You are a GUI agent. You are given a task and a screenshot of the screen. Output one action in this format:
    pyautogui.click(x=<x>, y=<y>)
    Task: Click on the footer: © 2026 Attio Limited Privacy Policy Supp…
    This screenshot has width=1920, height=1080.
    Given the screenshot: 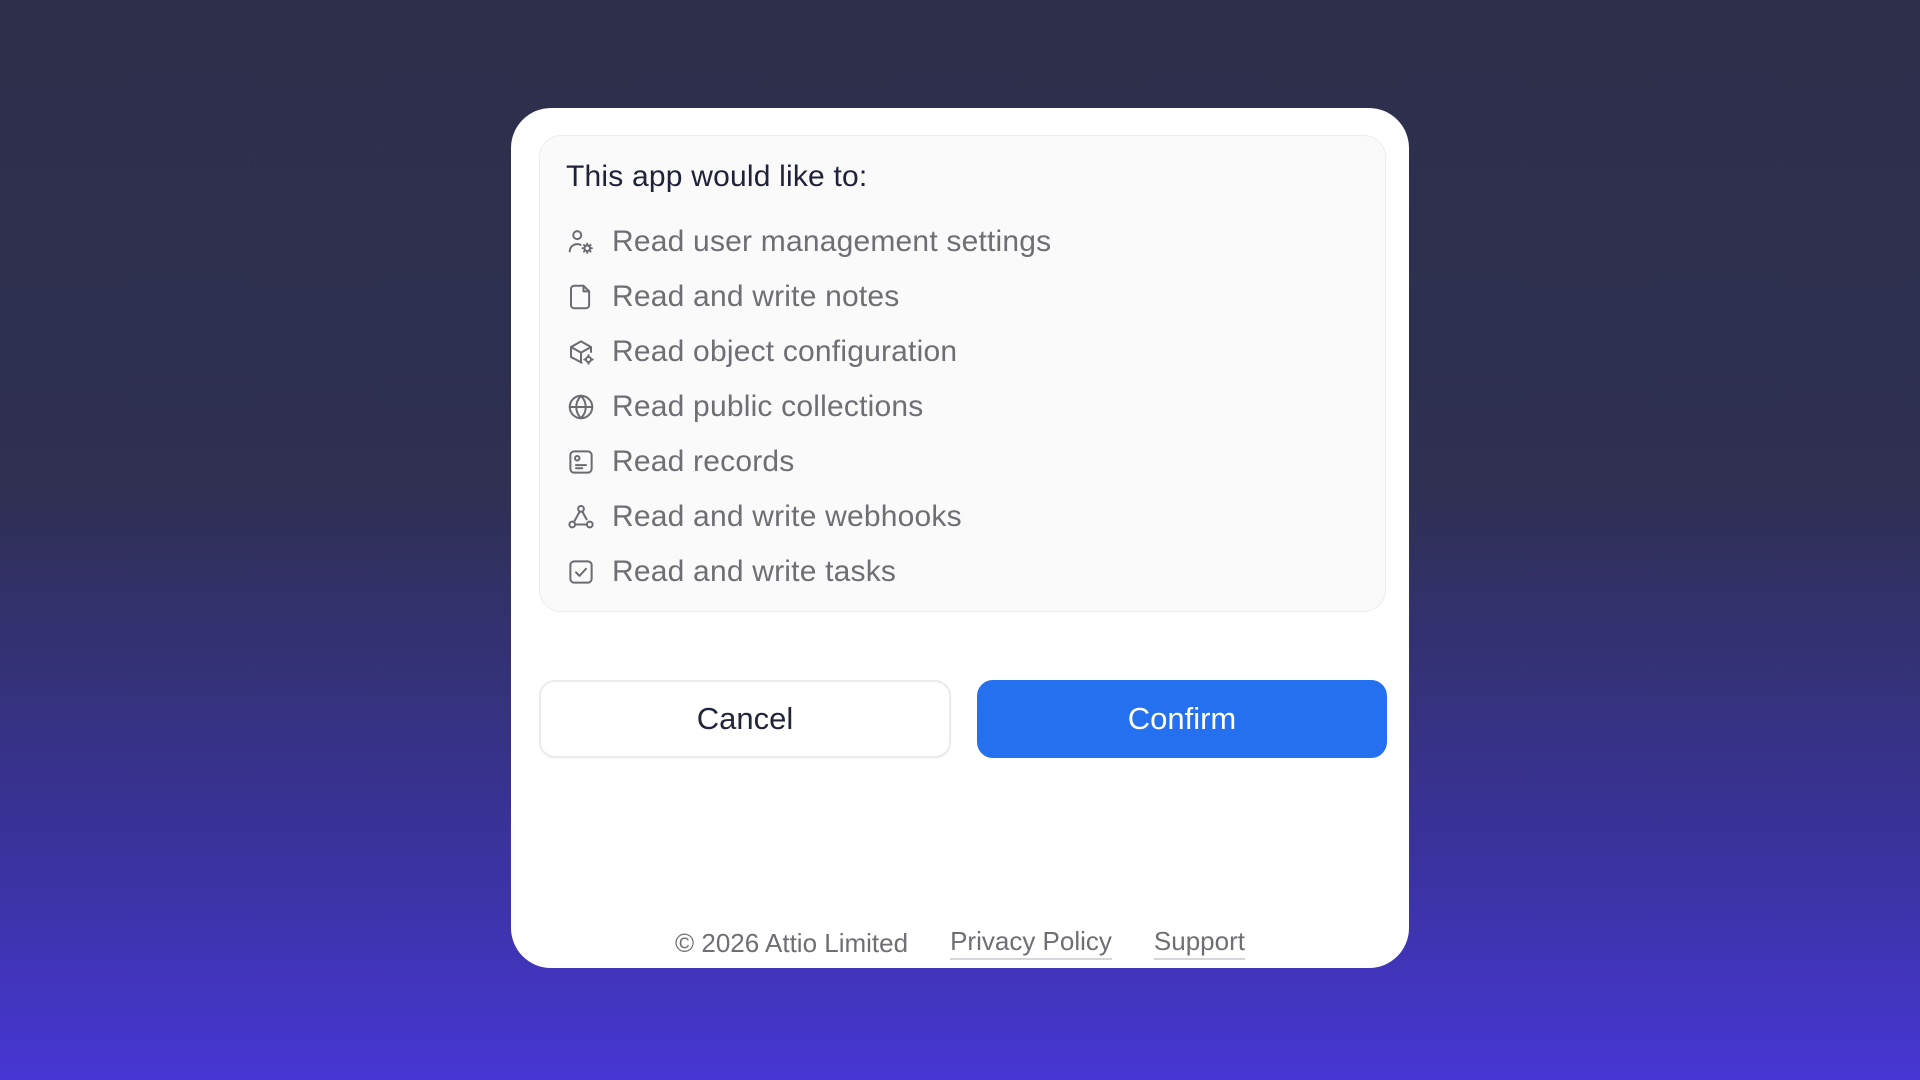 What is the action you would take?
    pyautogui.click(x=960, y=943)
    